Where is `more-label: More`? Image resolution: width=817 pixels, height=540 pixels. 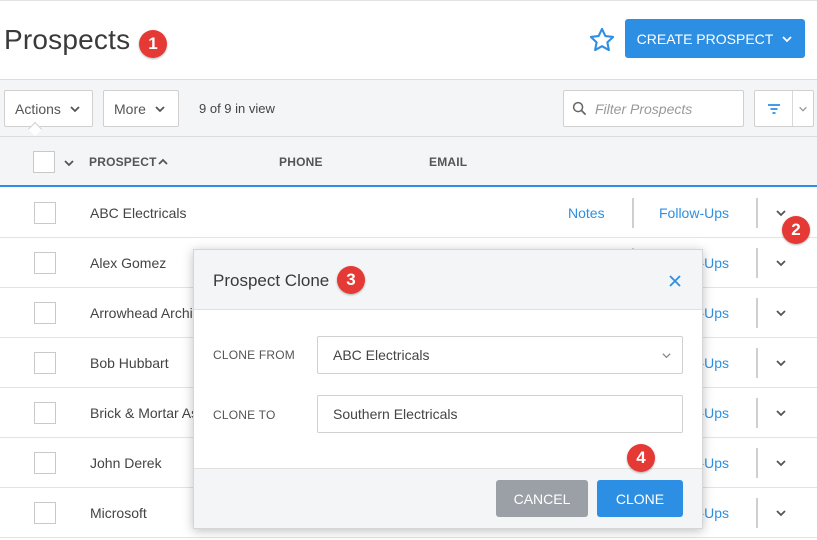
more-label: More is located at coordinates (130, 108).